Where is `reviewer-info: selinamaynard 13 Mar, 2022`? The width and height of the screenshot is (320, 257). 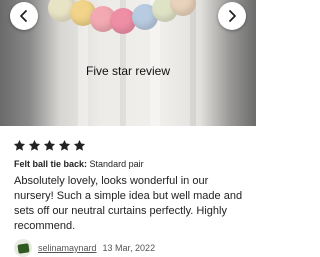 reviewer-info: selinamaynard 13 Mar, 2022 is located at coordinates (84, 248).